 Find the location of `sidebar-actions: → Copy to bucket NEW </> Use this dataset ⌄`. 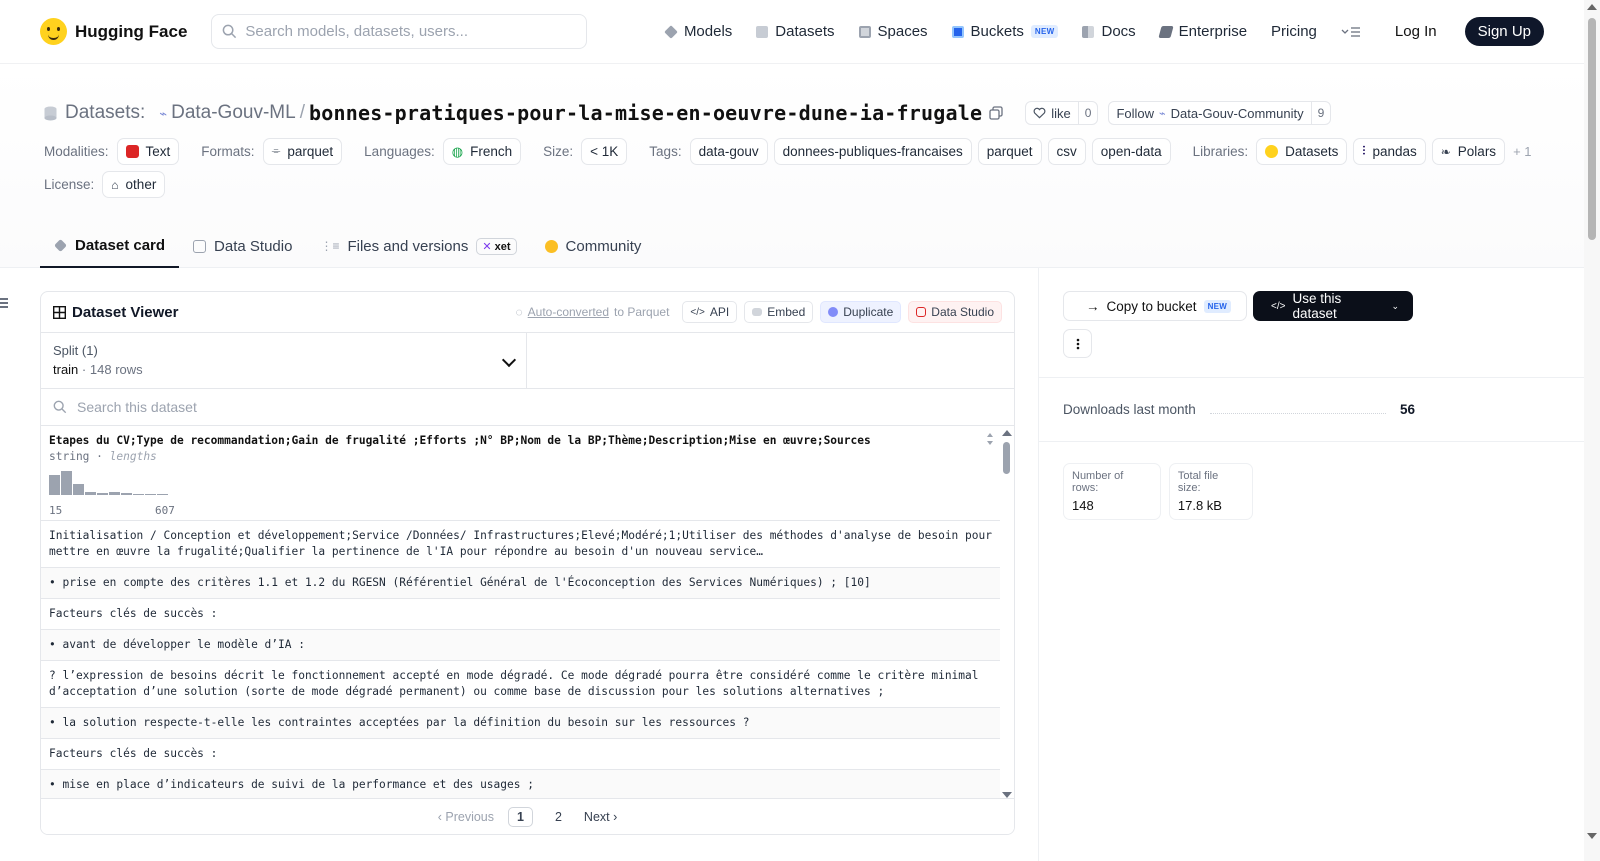

sidebar-actions: → Copy to bucket NEW </> Use this dataset ⌄ is located at coordinates (1239, 306).